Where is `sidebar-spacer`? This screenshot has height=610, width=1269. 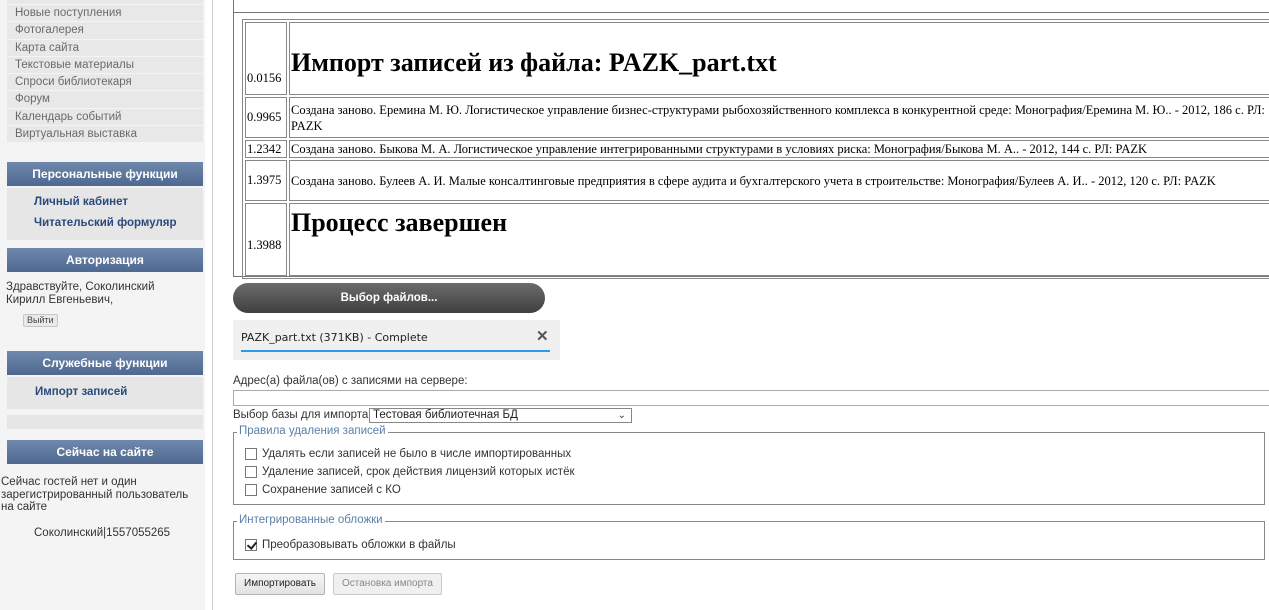 sidebar-spacer is located at coordinates (105, 422).